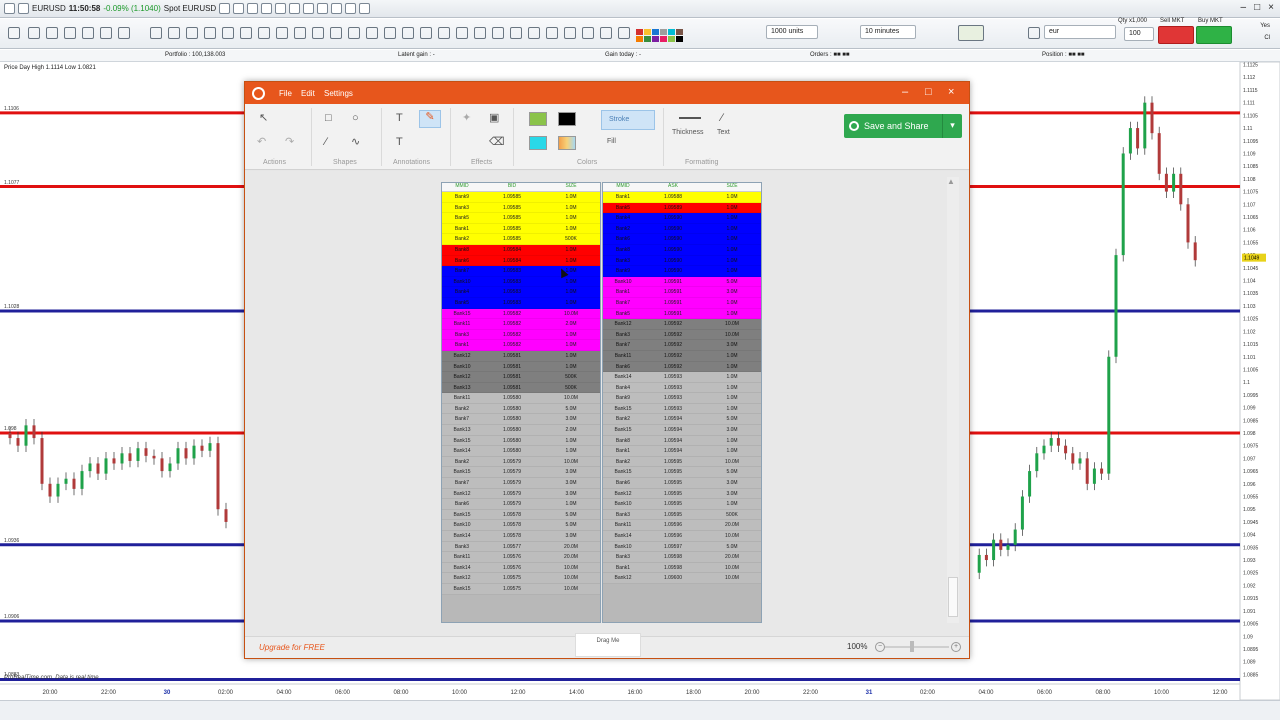 The width and height of the screenshot is (1280, 720). Describe the element at coordinates (494, 118) in the screenshot. I see `crop-icon: ▣` at that location.